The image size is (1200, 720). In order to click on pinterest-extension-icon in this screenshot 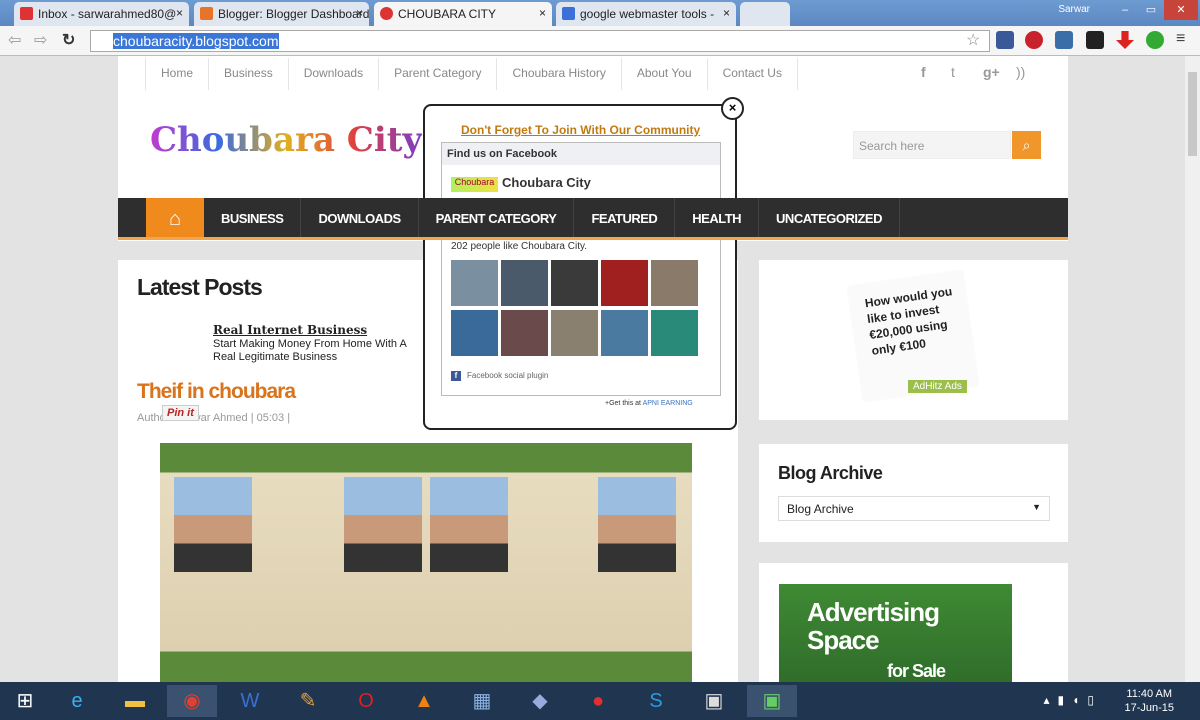, I will do `click(1034, 40)`.